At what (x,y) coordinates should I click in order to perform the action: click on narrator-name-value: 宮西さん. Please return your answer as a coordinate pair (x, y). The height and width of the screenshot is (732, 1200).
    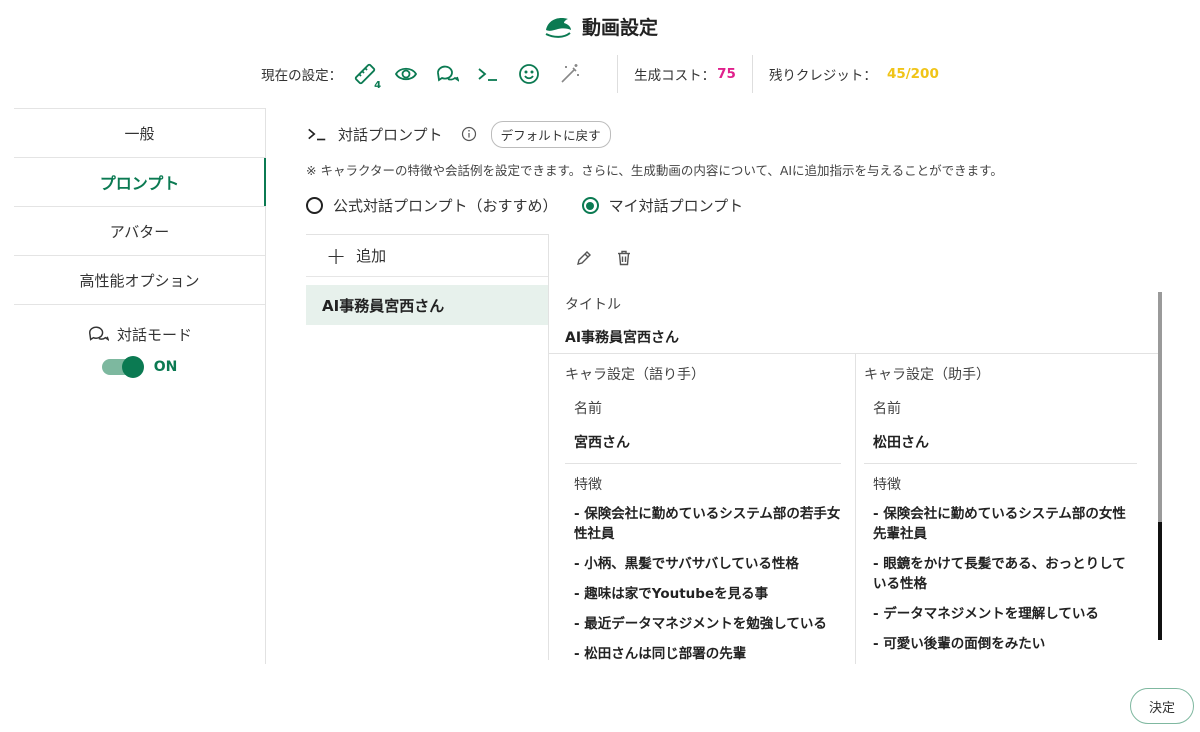
    Looking at the image, I should click on (703, 448).